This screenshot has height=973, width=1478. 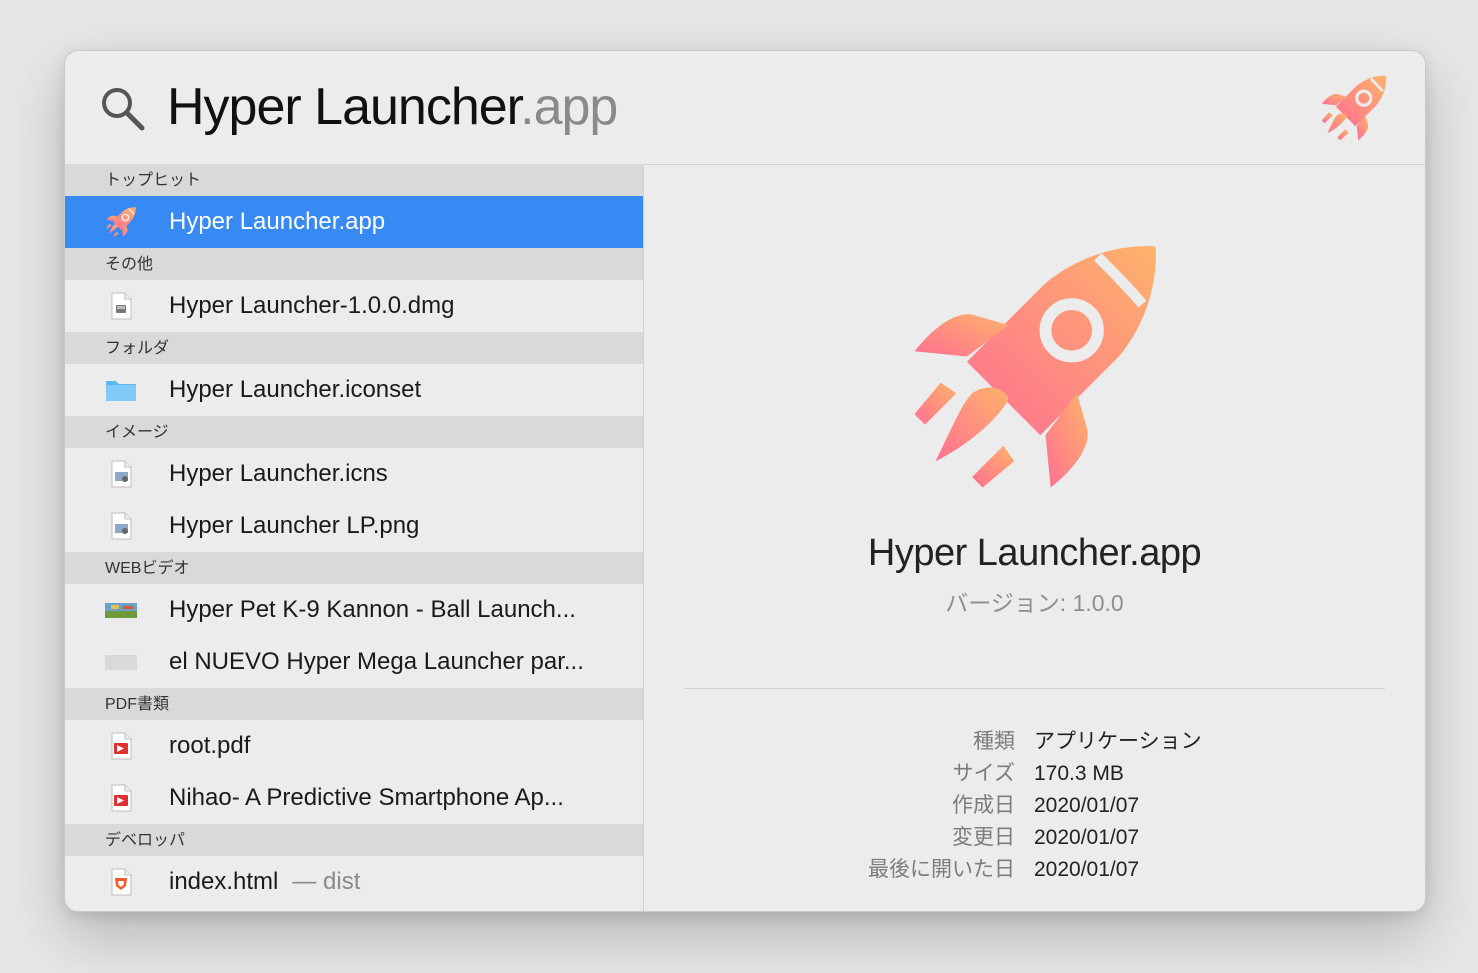 I want to click on info-row-kind: 種類 アプリケーション, so click(x=1034, y=742).